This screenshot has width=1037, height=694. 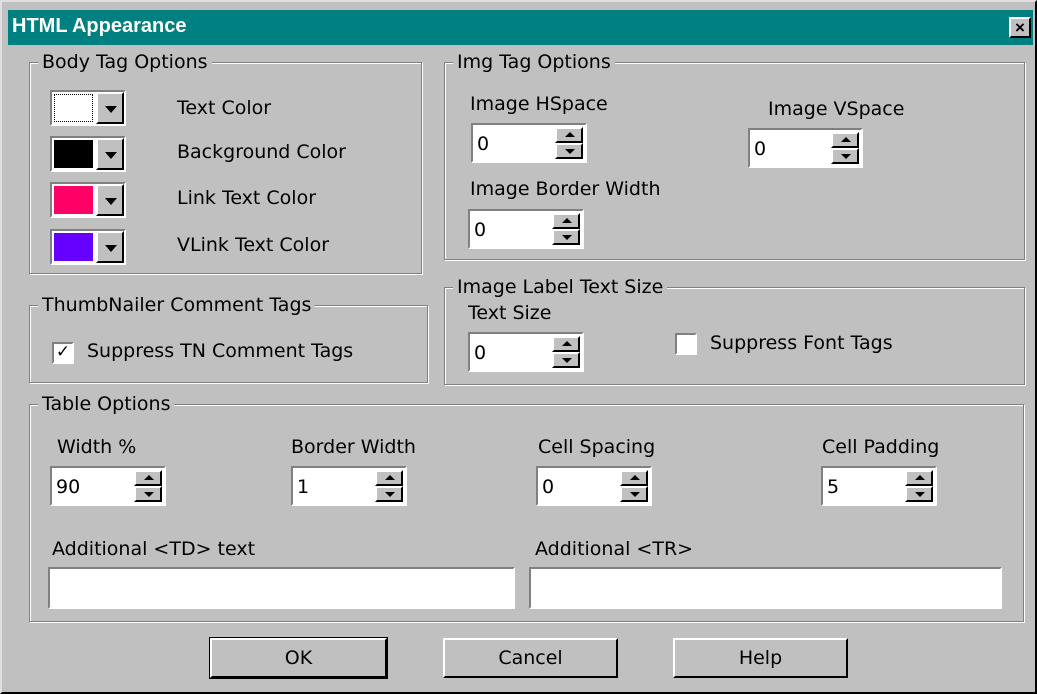 I want to click on image-vspace-spinner: 0, so click(x=805, y=148).